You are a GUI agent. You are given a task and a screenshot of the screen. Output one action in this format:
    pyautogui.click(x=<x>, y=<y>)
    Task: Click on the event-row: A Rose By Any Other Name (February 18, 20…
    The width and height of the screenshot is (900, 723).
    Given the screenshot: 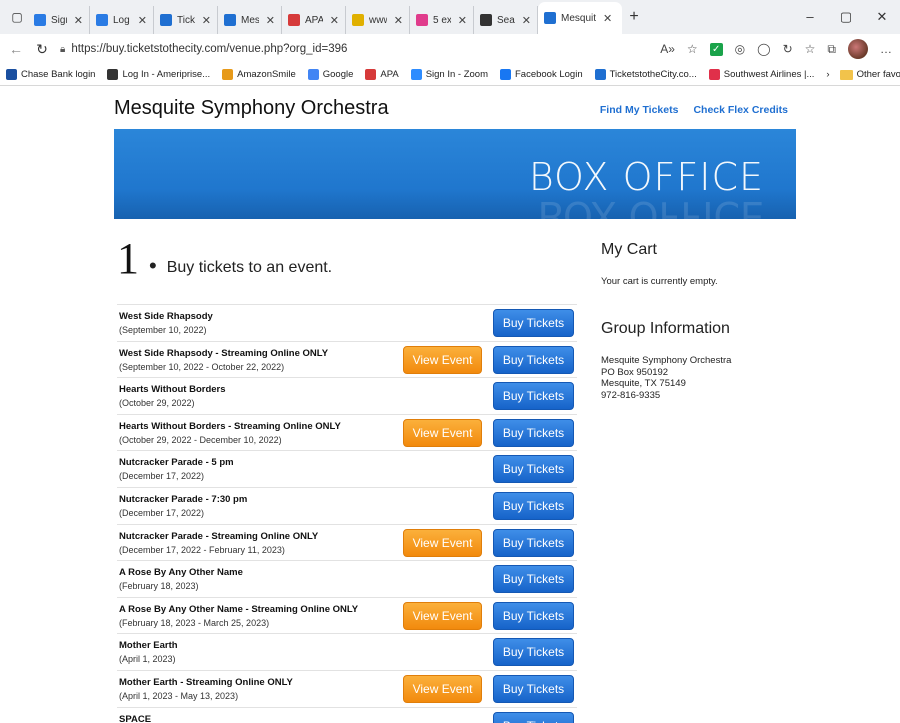 What is the action you would take?
    pyautogui.click(x=347, y=578)
    